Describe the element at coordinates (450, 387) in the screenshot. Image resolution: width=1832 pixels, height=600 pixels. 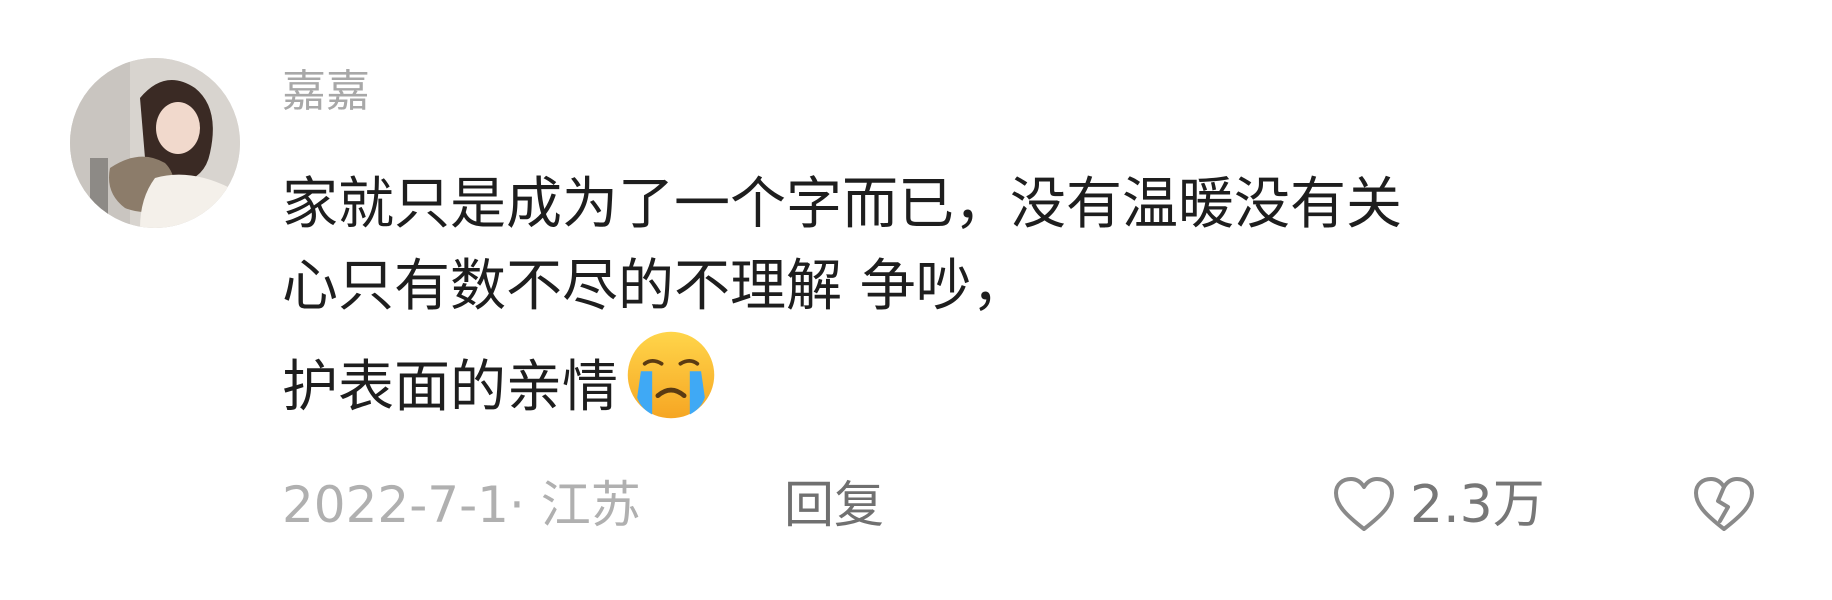
I see `comment-line-text: 护表面的亲情` at that location.